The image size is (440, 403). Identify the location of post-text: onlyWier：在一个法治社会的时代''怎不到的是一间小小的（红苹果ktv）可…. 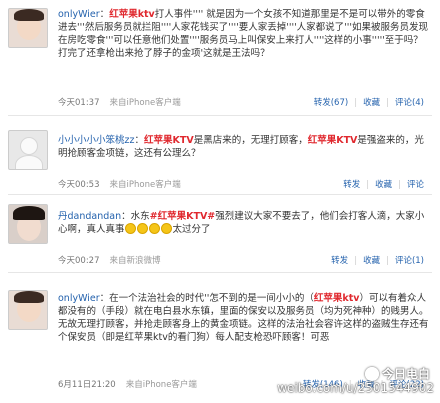
(244, 318).